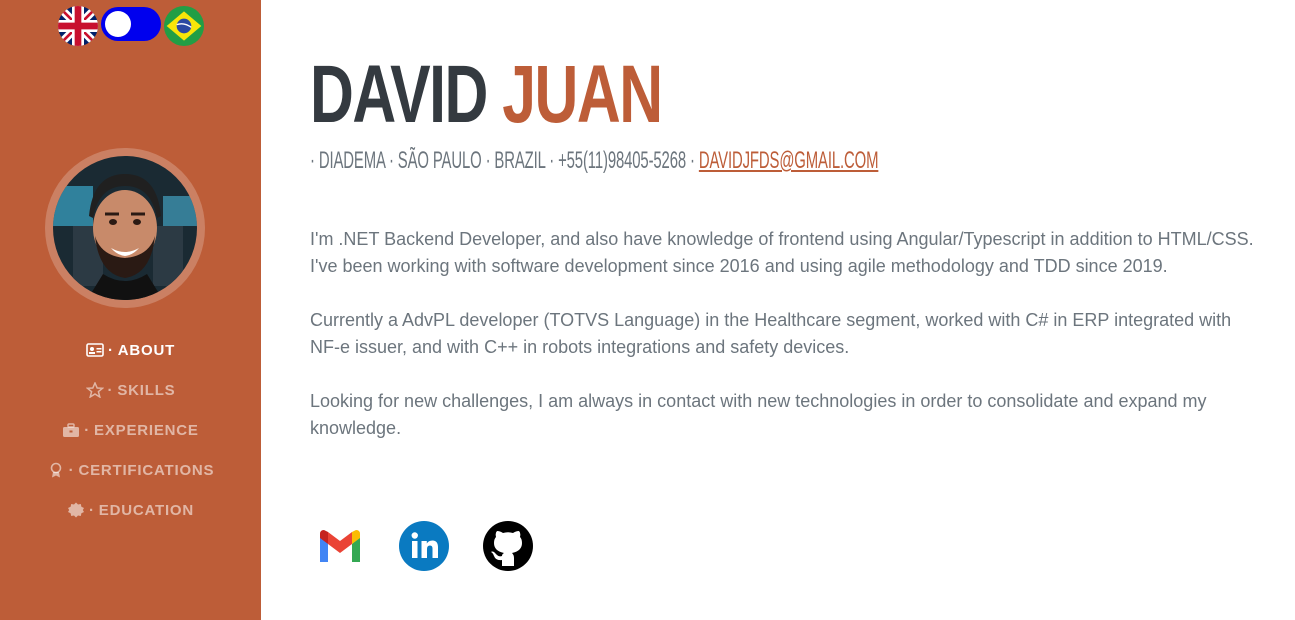 Image resolution: width=1295 pixels, height=620 pixels. What do you see at coordinates (424, 546) in the screenshot?
I see `linkedin-icon` at bounding box center [424, 546].